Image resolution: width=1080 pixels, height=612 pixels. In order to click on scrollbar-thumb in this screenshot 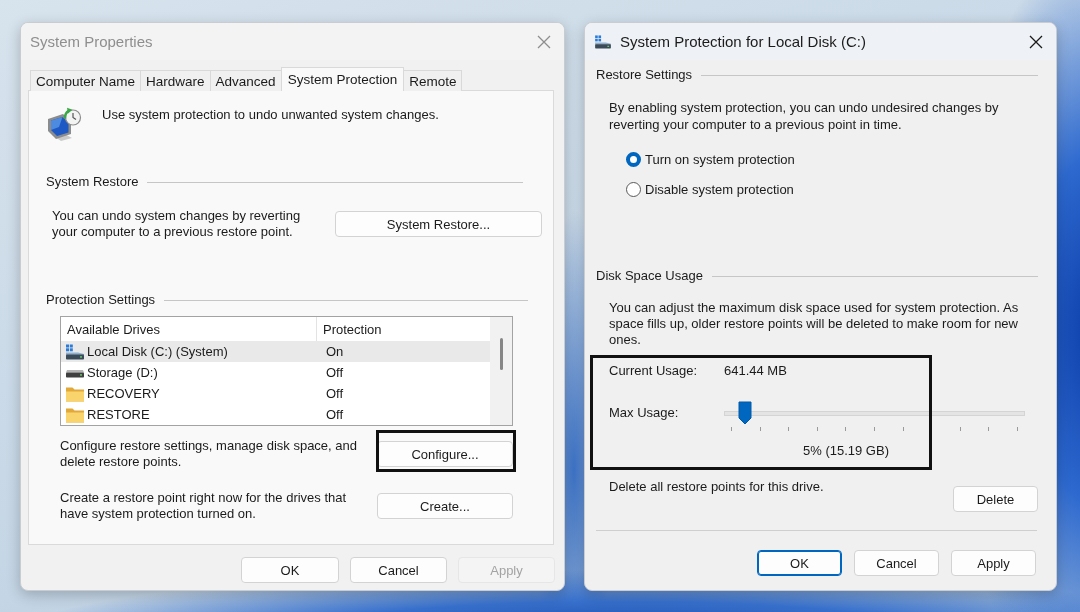, I will do `click(501, 354)`.